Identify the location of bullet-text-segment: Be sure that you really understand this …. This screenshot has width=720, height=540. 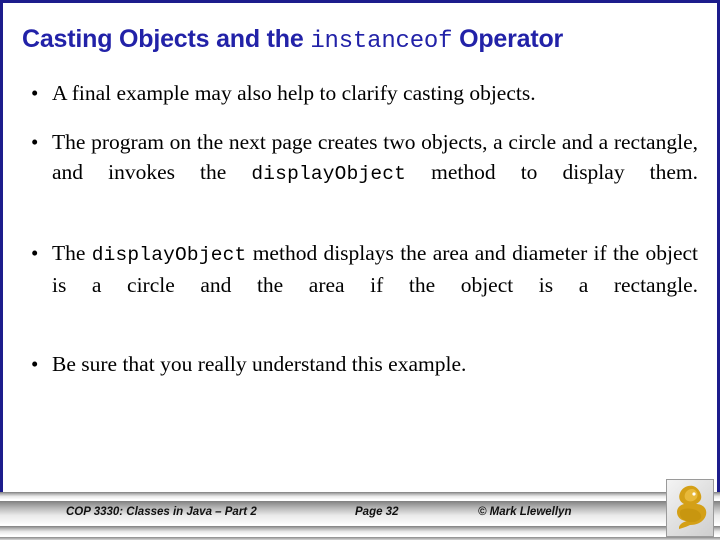
(259, 364).